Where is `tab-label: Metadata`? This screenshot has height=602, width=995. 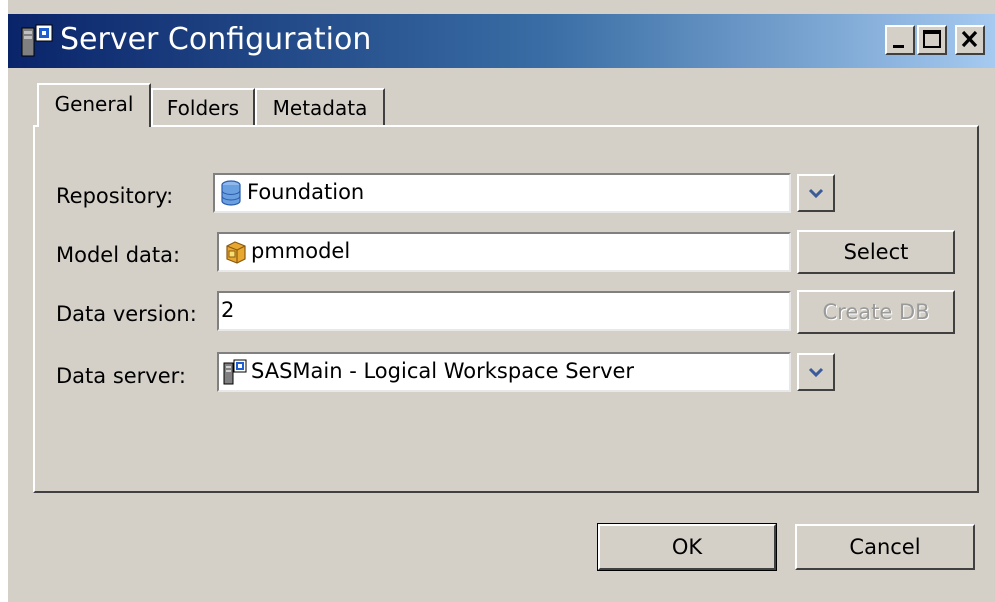 tab-label: Metadata is located at coordinates (320, 108).